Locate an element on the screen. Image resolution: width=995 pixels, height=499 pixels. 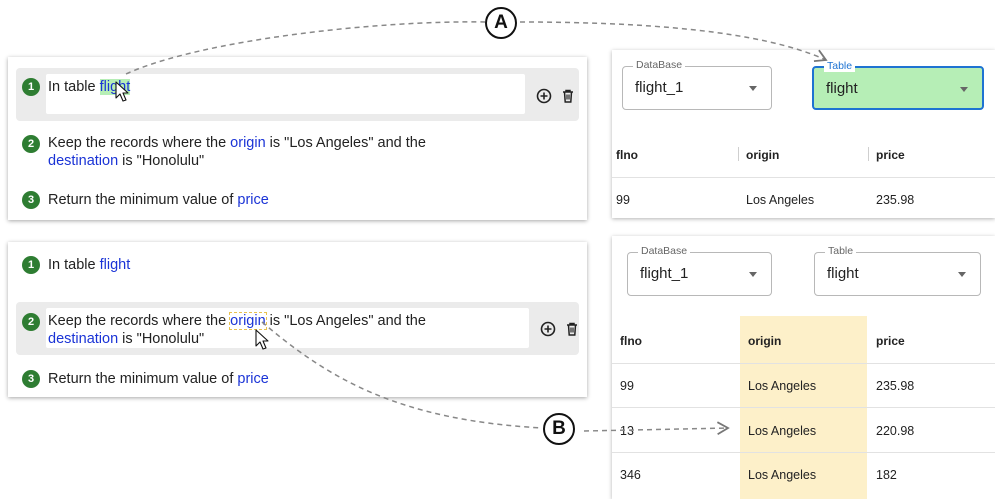
callout-badge-a: A is located at coordinates (501, 23).